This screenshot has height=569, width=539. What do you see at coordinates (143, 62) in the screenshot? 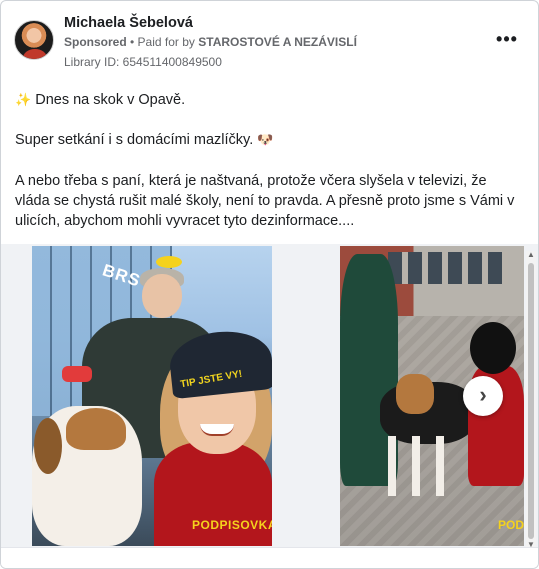
I see `library-id: Library ID: 654511400849500` at bounding box center [143, 62].